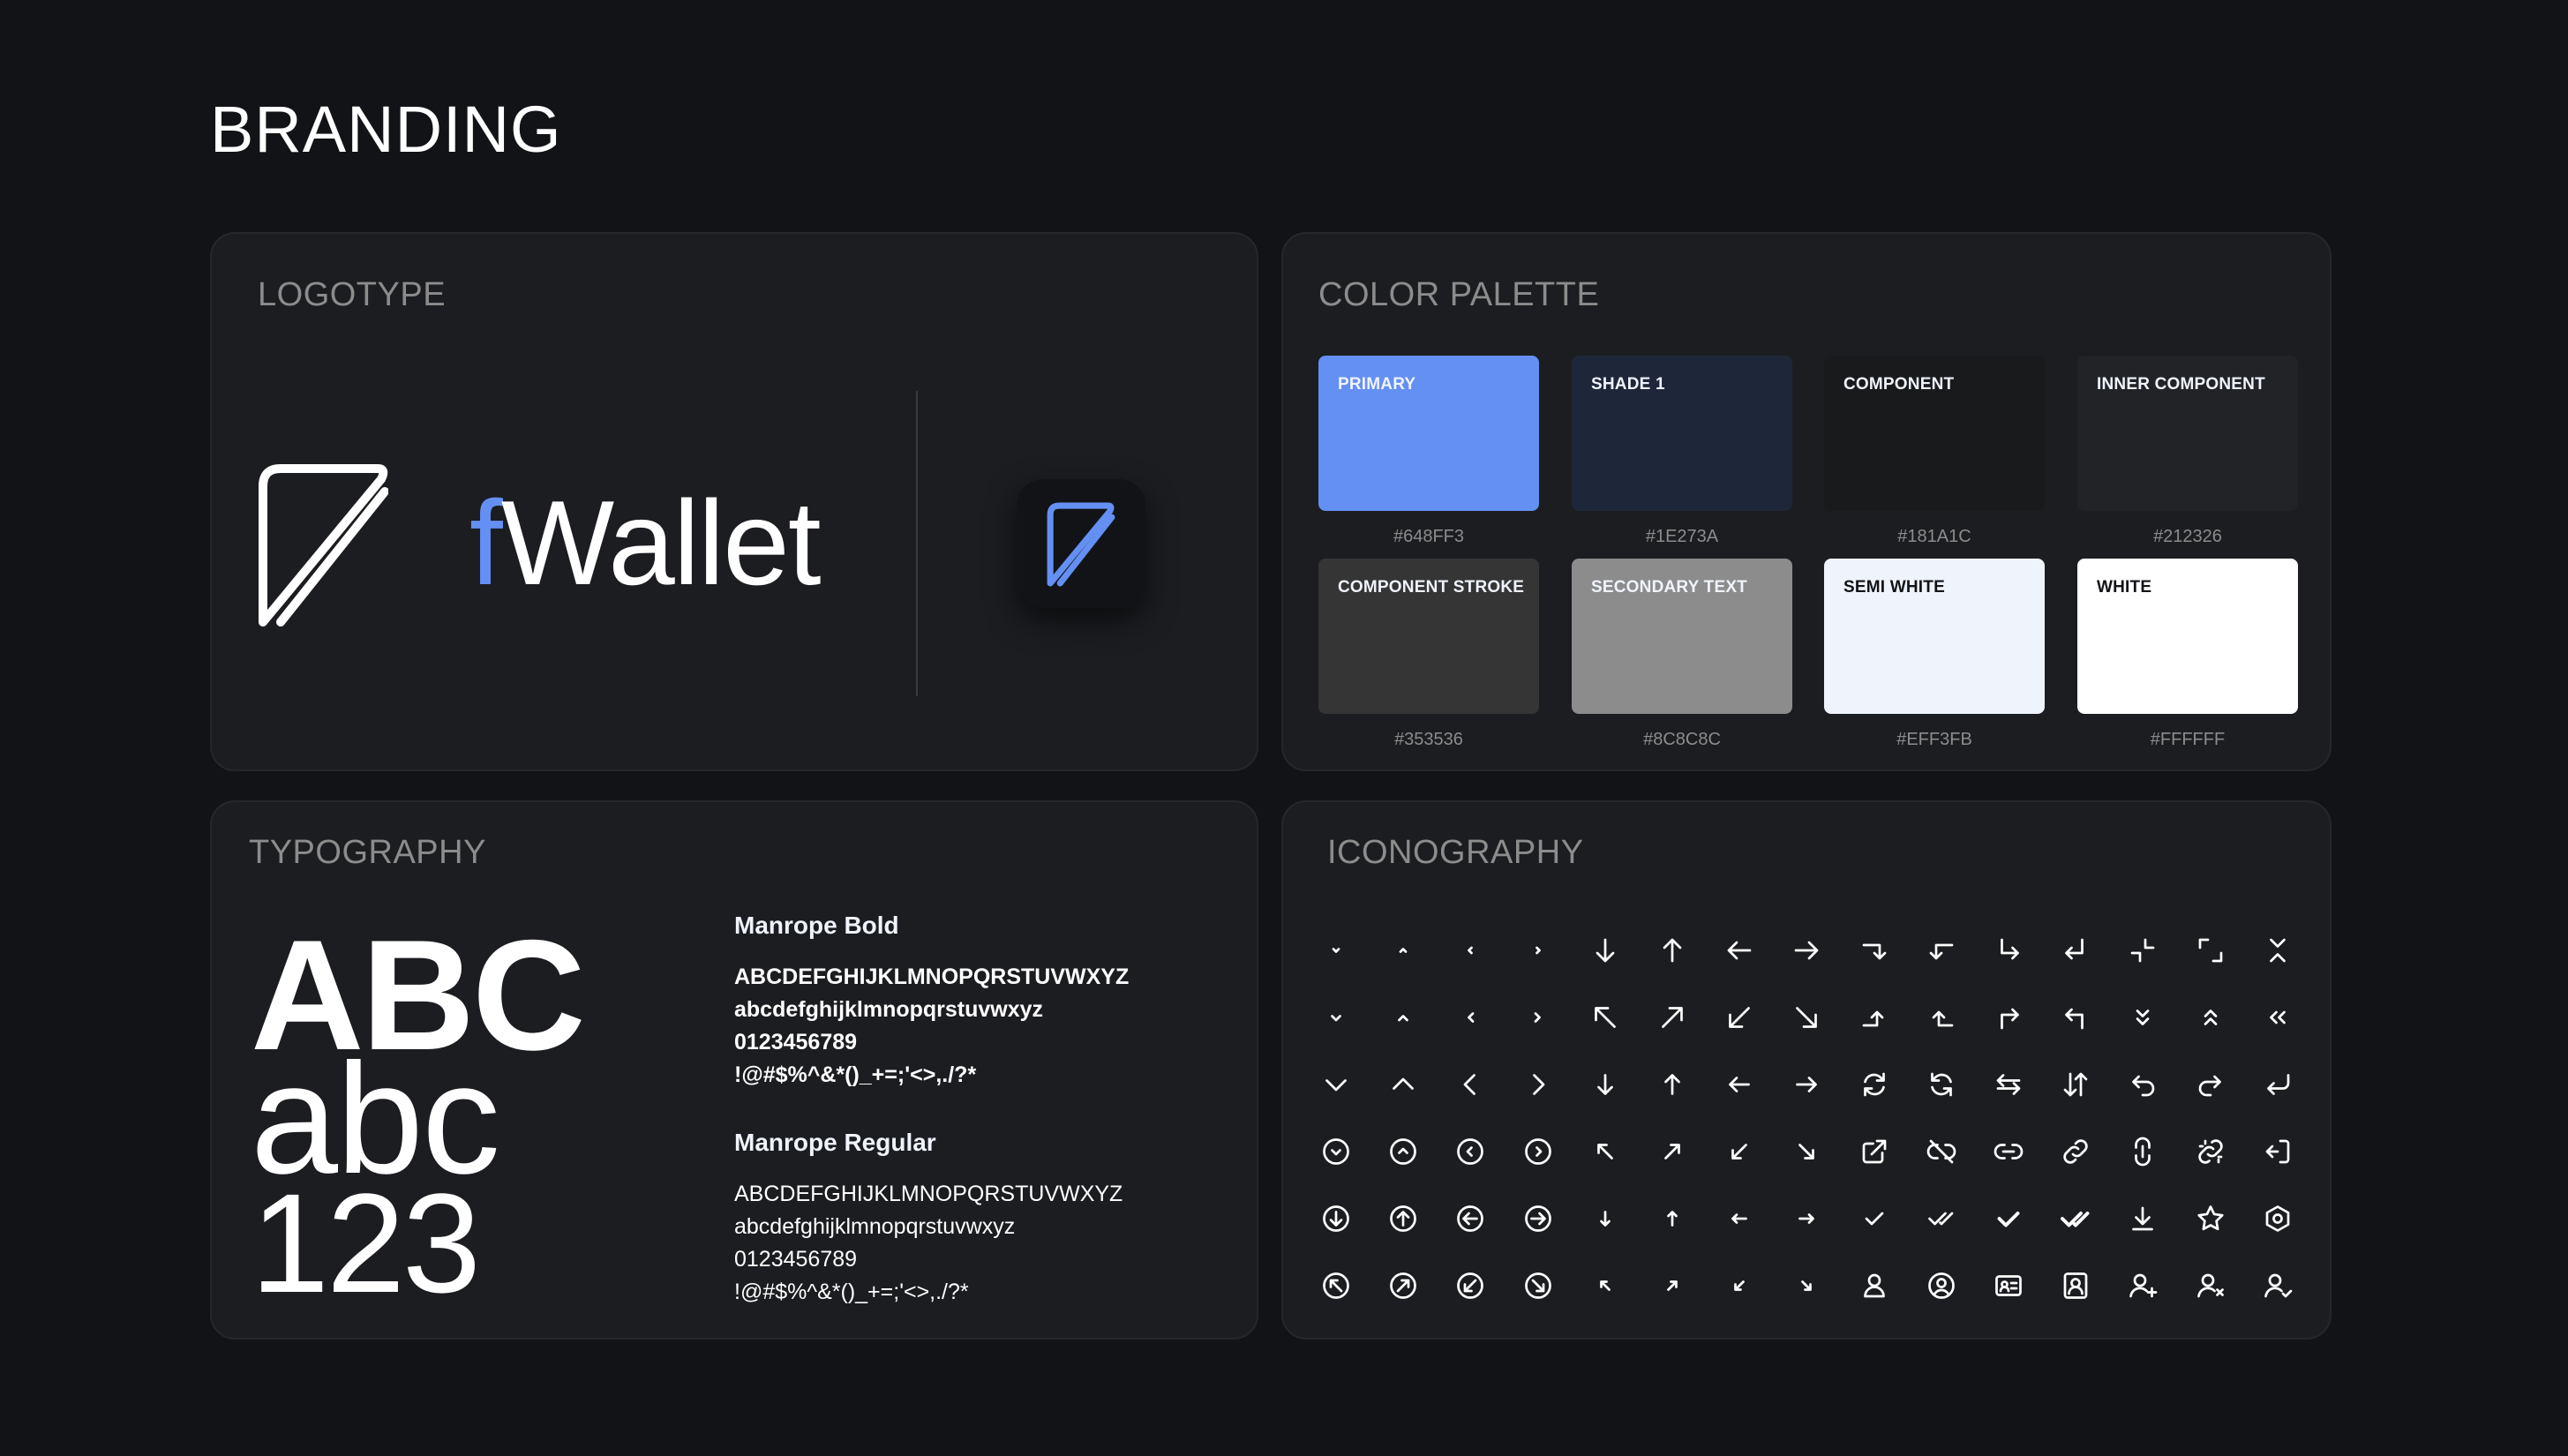  What do you see at coordinates (2277, 1218) in the screenshot?
I see `settings-hexagon-icon` at bounding box center [2277, 1218].